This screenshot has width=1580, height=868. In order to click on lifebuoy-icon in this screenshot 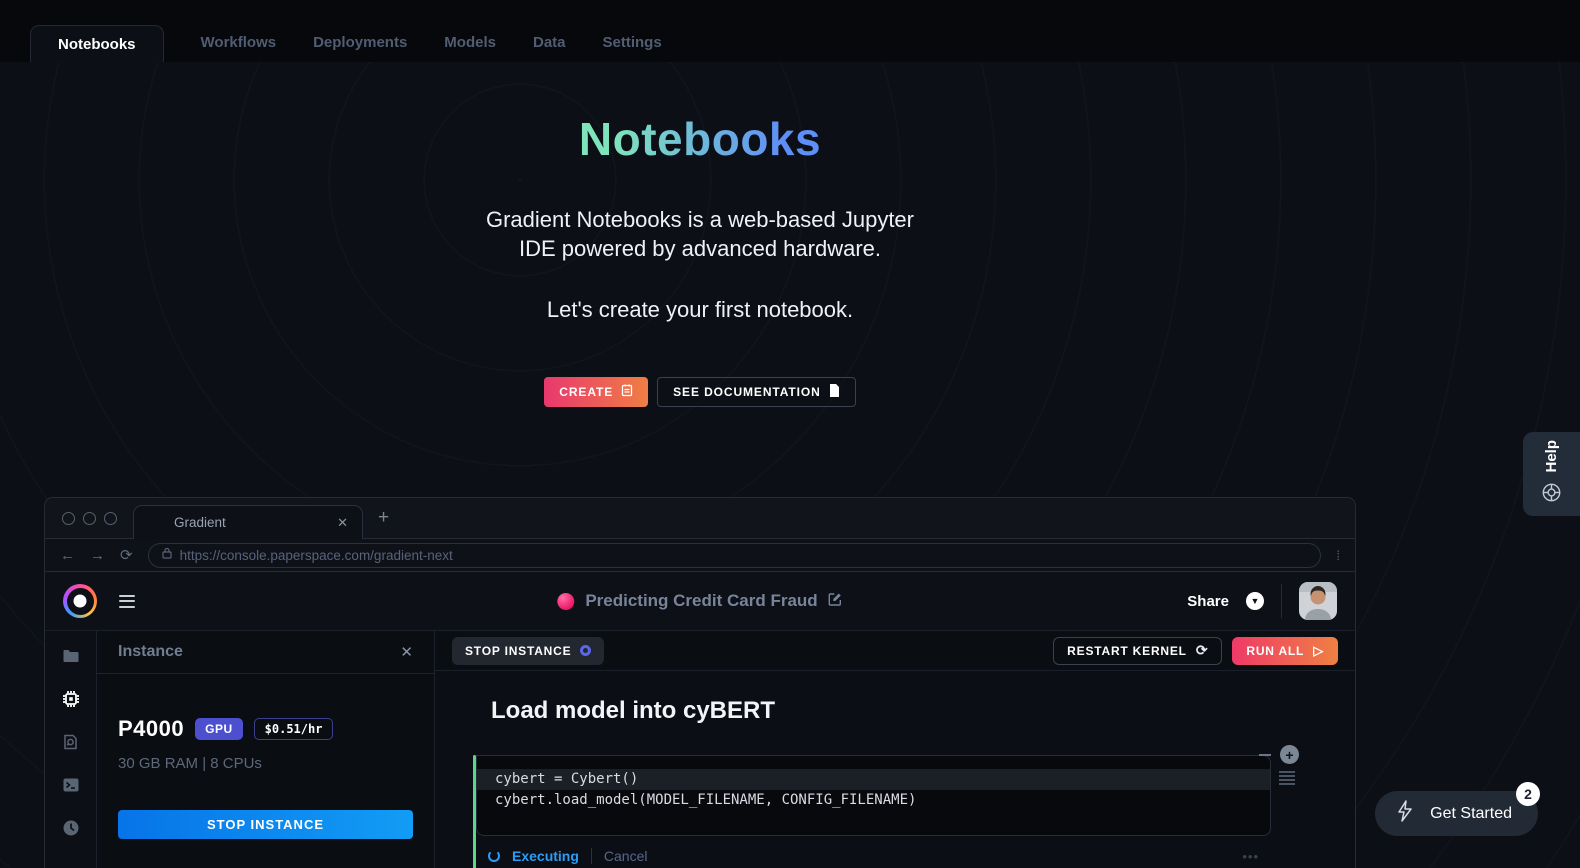, I will do `click(1551, 495)`.